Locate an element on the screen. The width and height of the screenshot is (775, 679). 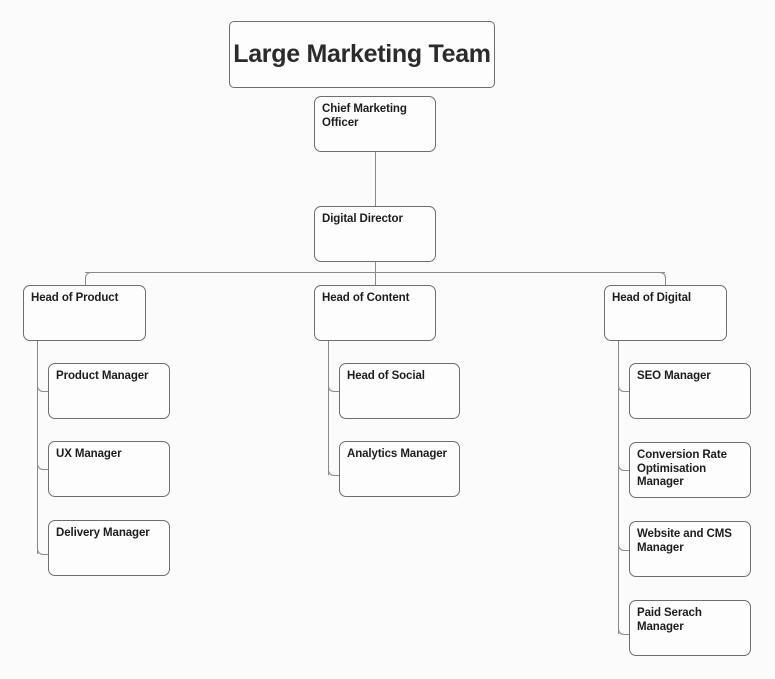
node-conversion-rate-optimisation-manager: Conversion Rate Optimisation Manager is located at coordinates (690, 470).